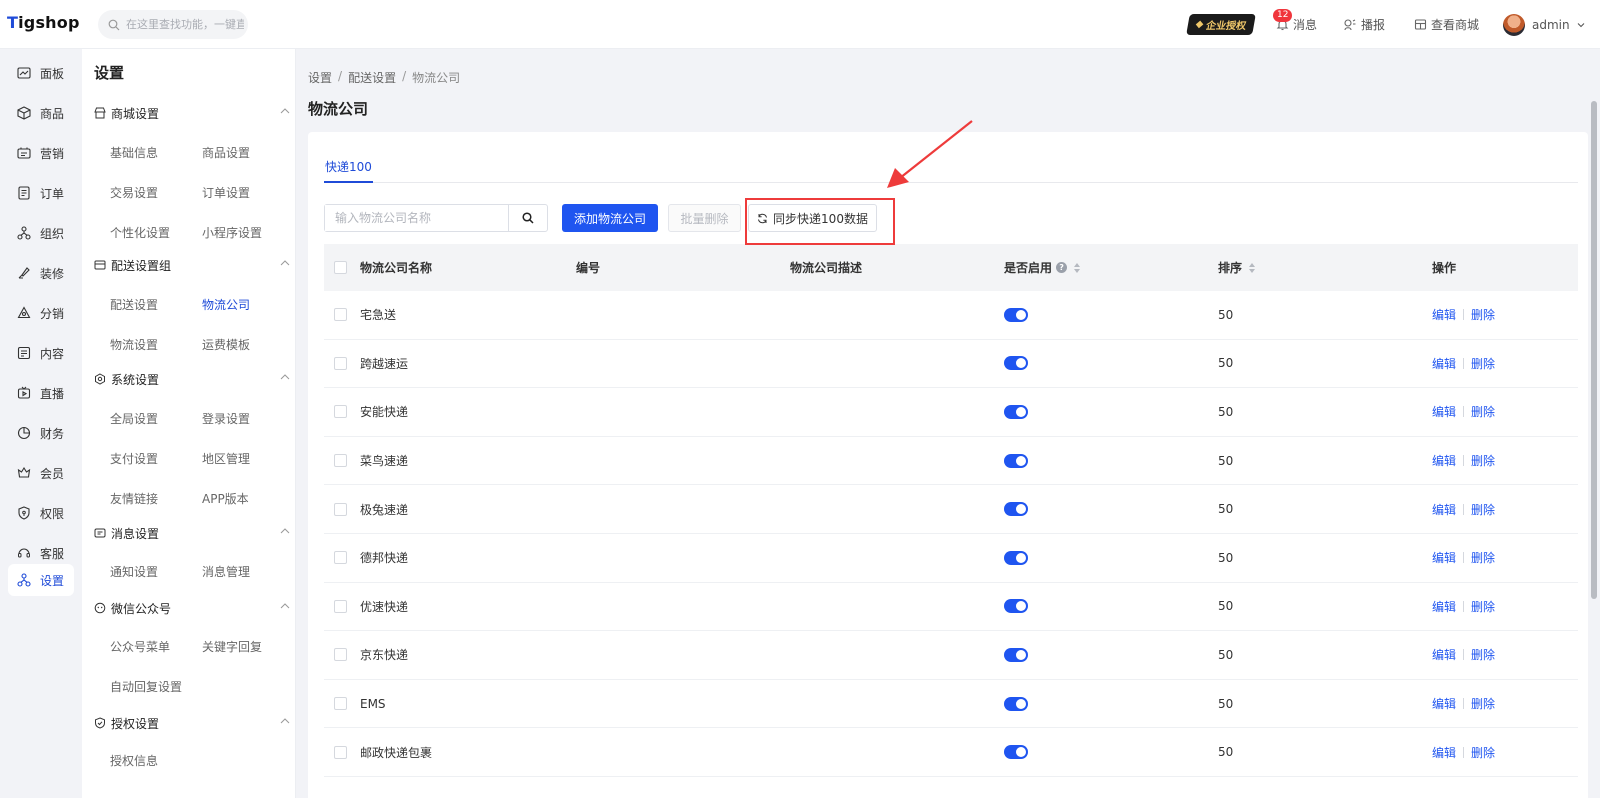  I want to click on sublink-logistics-settings: 物流设置, so click(134, 344).